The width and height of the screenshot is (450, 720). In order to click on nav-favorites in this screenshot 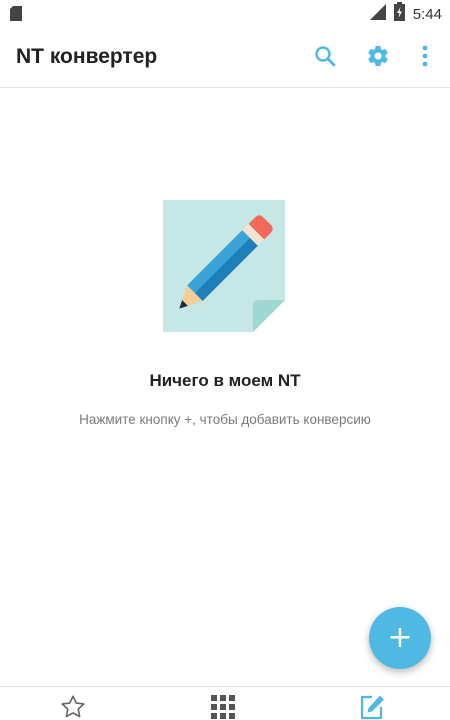, I will do `click(73, 706)`.